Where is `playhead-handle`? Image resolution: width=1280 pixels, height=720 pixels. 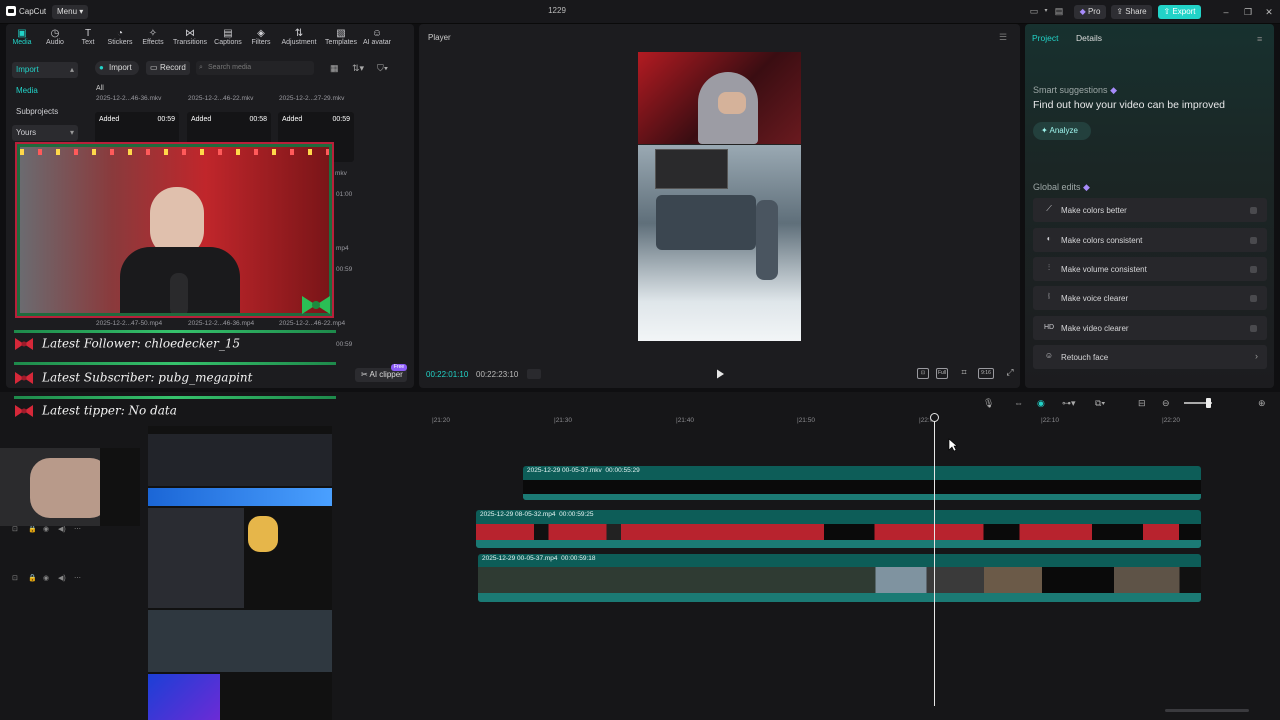 playhead-handle is located at coordinates (934, 417).